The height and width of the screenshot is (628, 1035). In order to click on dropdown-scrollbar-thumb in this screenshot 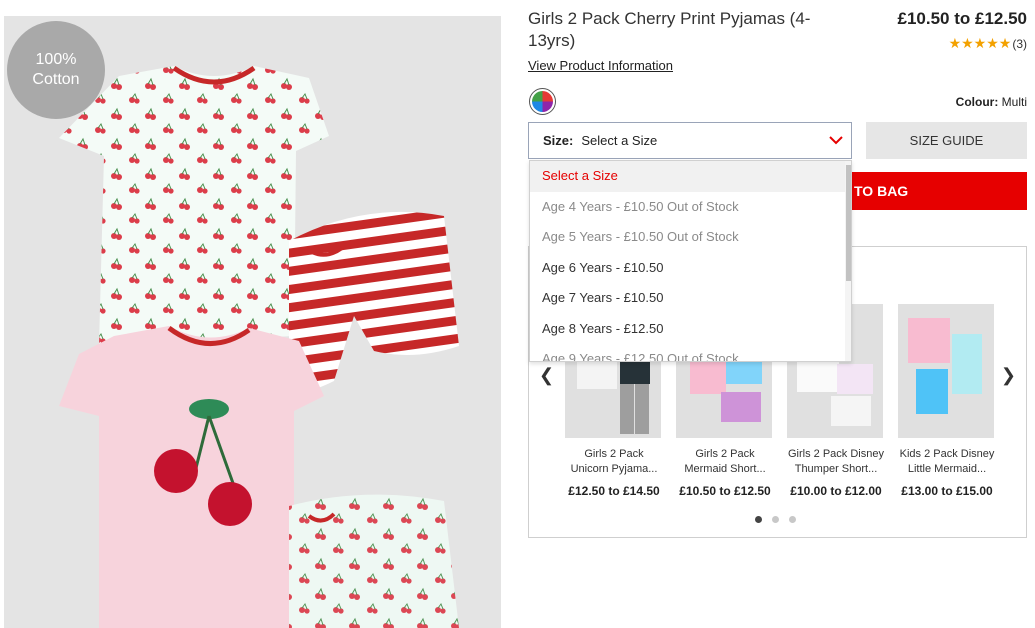, I will do `click(848, 223)`.